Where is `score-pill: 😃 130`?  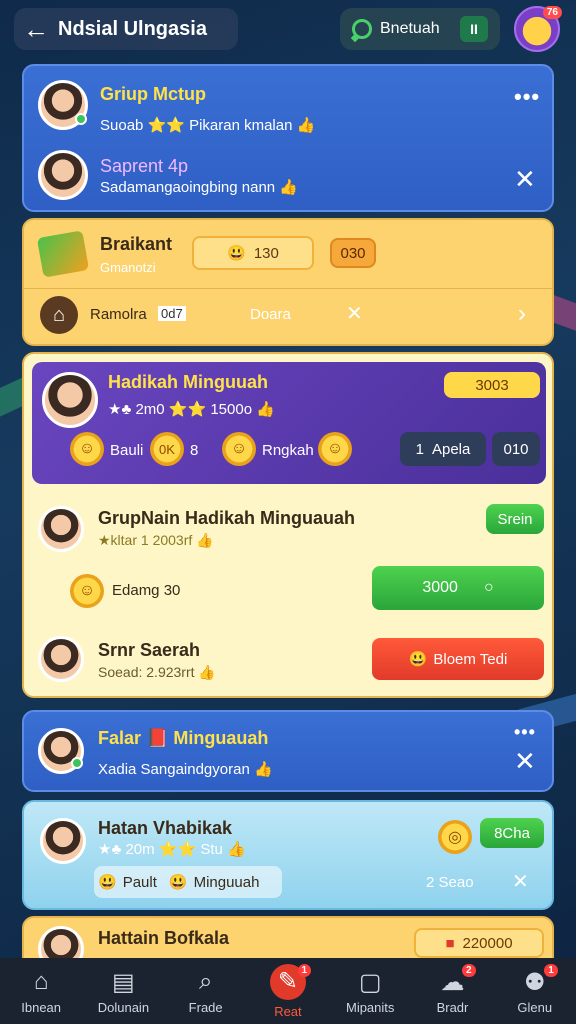
score-pill: 😃 130 is located at coordinates (253, 253).